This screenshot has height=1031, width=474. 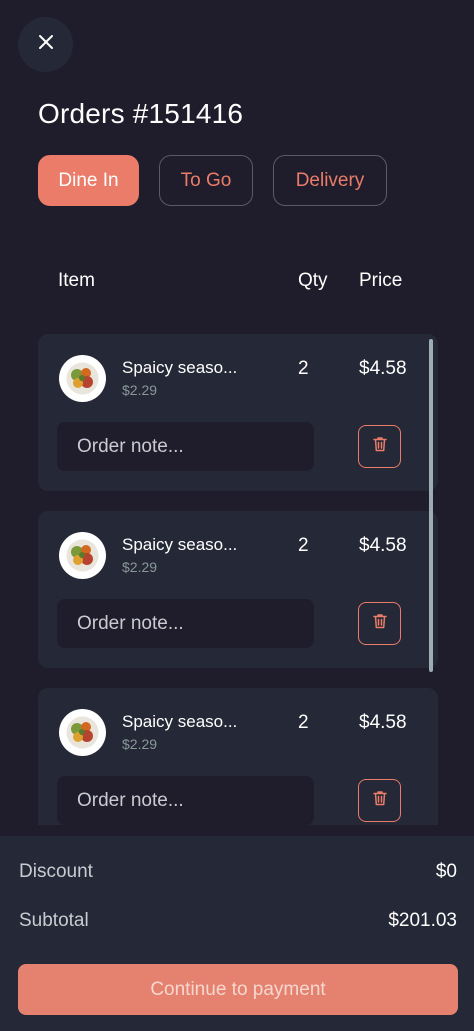 What do you see at coordinates (431, 505) in the screenshot?
I see `scrollbar` at bounding box center [431, 505].